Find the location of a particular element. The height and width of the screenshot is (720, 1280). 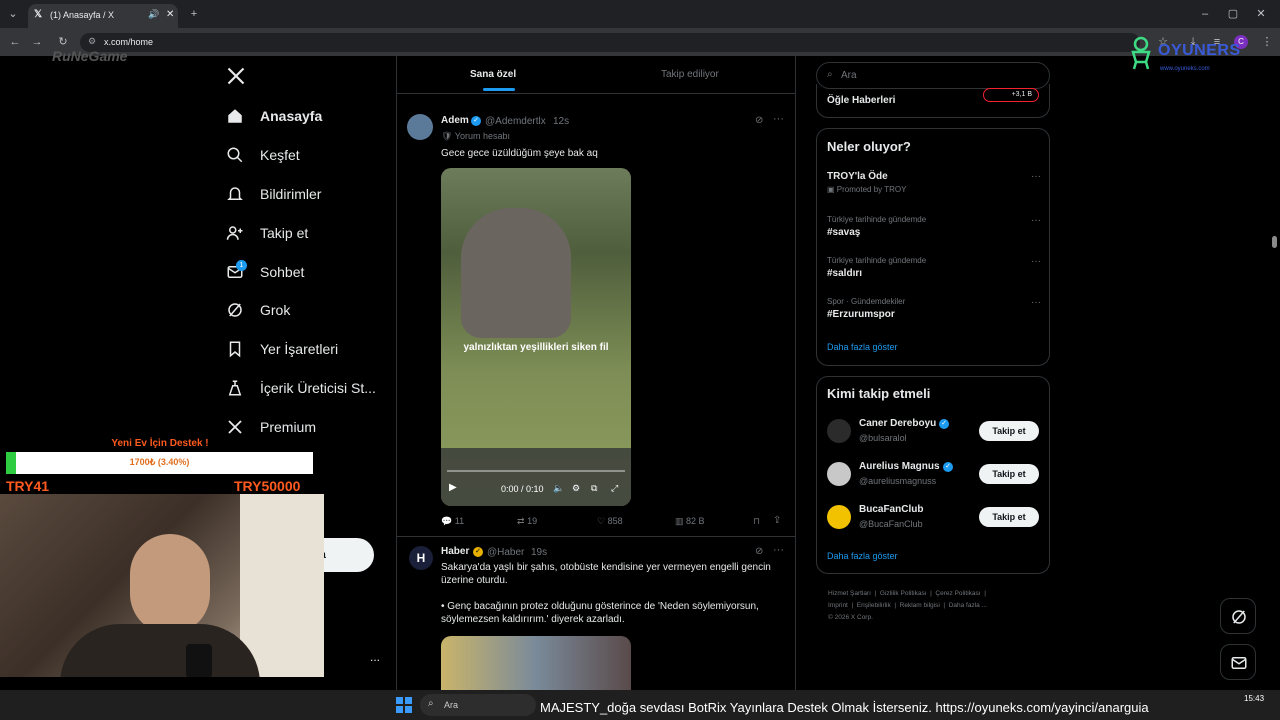

tweet-subtitle: 🛡 Yorum hesabı is located at coordinates (475, 136).